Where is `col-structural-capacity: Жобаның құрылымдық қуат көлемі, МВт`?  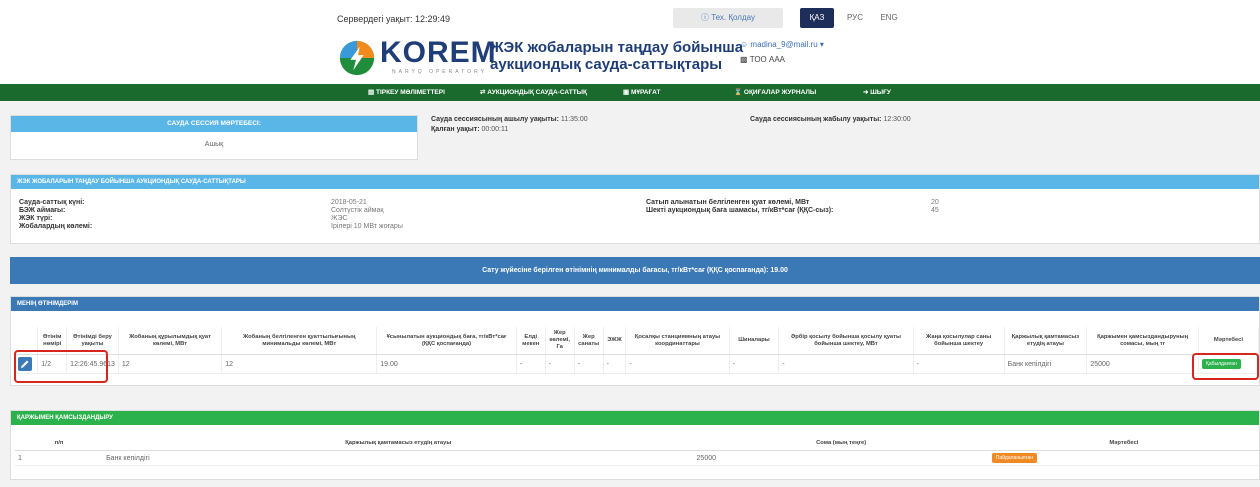
col-structural-capacity: Жобаның құрылымдық қуат көлемі, МВт is located at coordinates (170, 341).